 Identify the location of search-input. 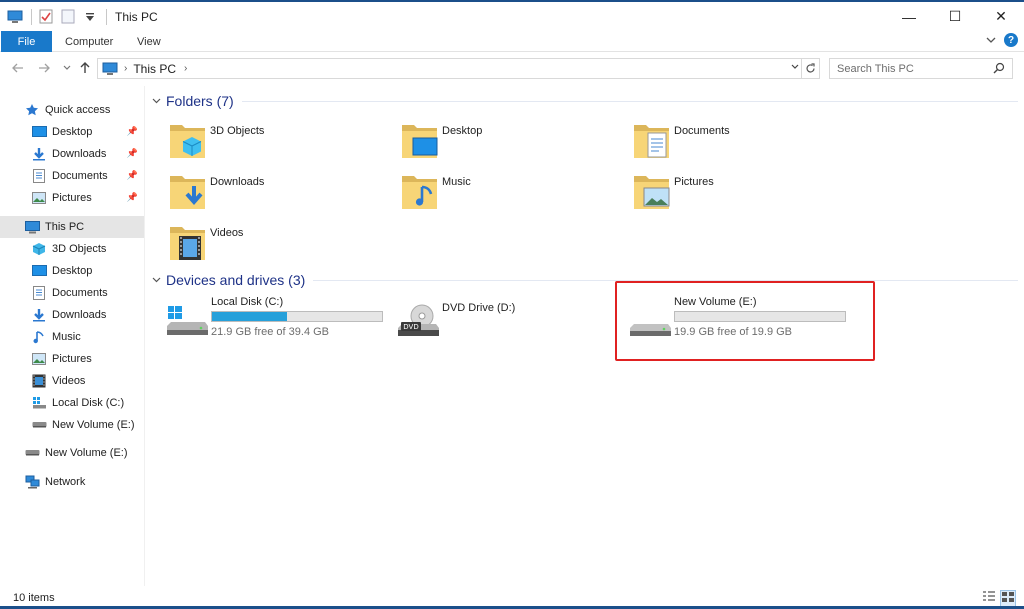
(912, 68).